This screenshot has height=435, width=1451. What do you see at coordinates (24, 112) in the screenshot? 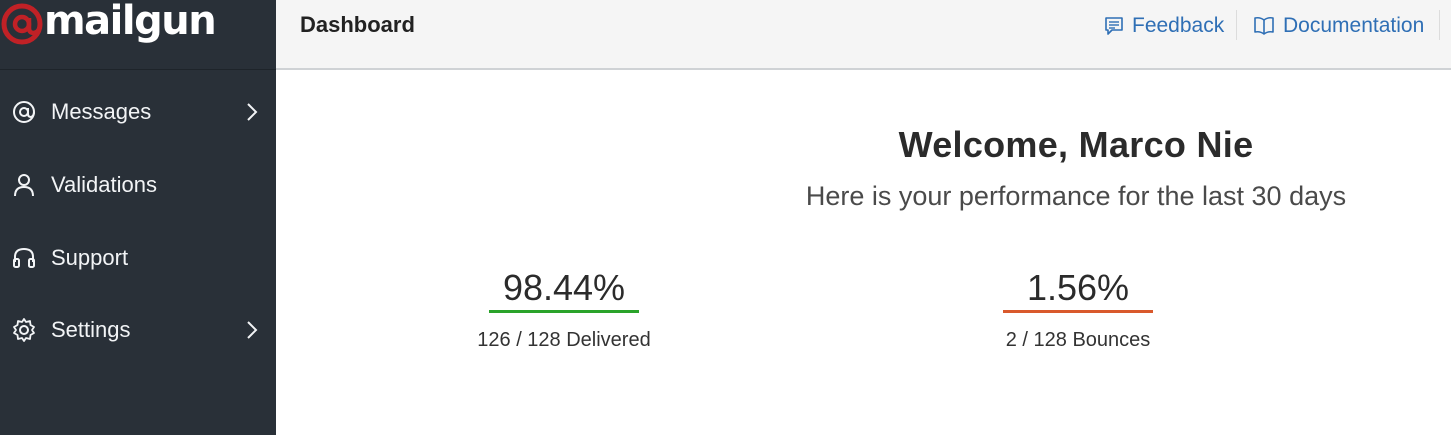
I see `at-icon` at bounding box center [24, 112].